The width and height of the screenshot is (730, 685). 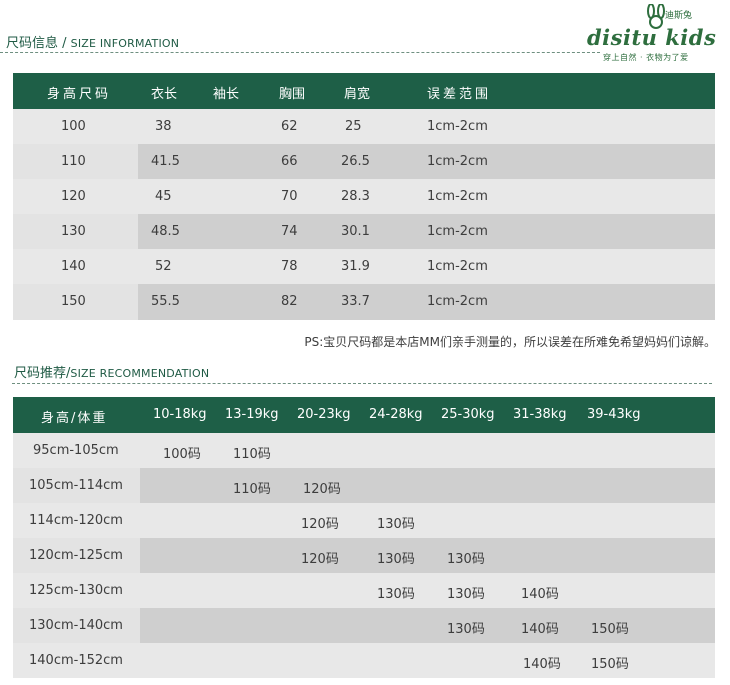 I want to click on table-row: 100 38 62 25 1cm-2cm, so click(x=364, y=126).